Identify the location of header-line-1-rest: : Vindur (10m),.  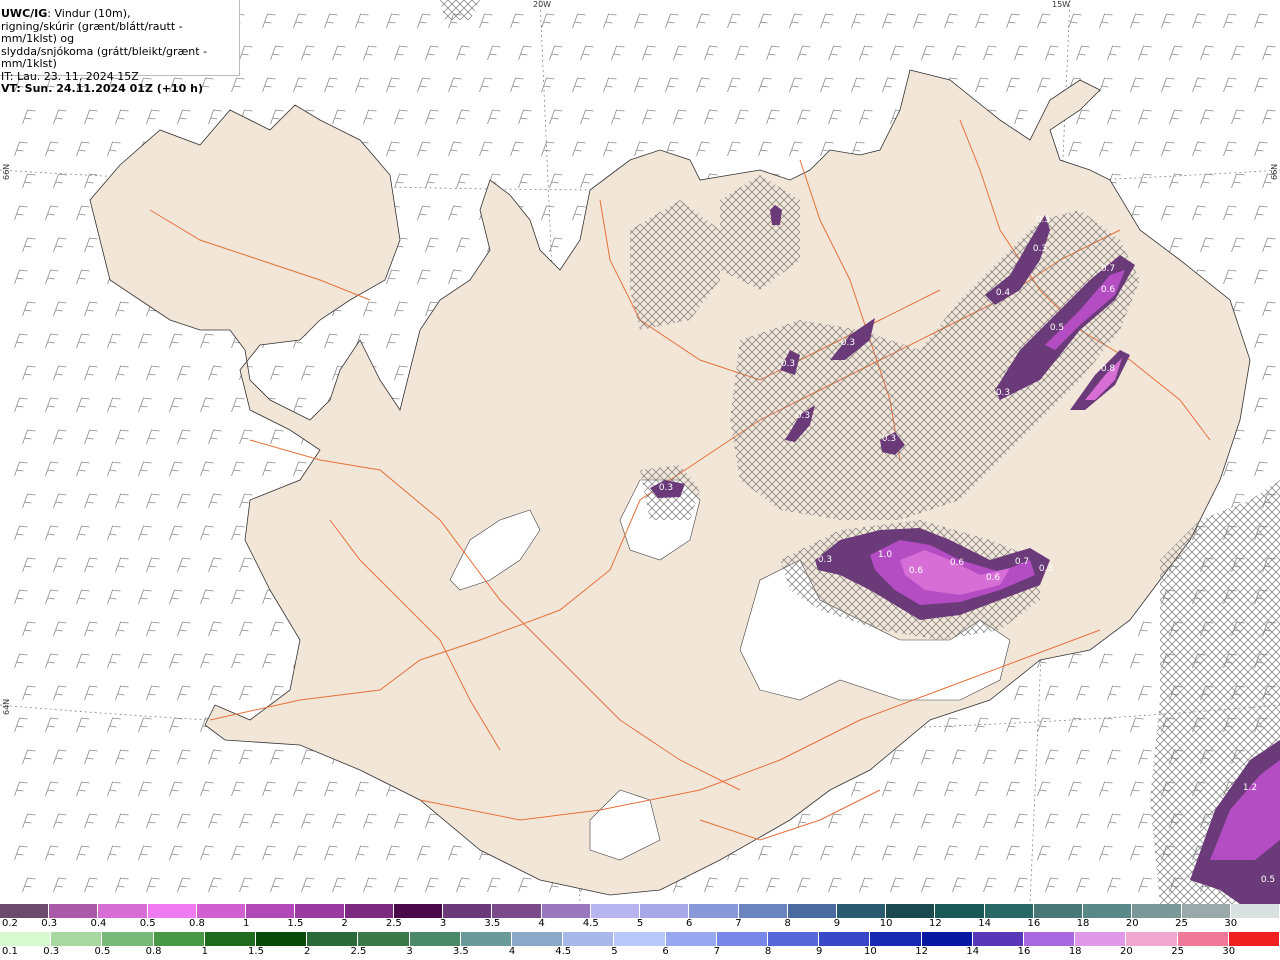
(89, 13).